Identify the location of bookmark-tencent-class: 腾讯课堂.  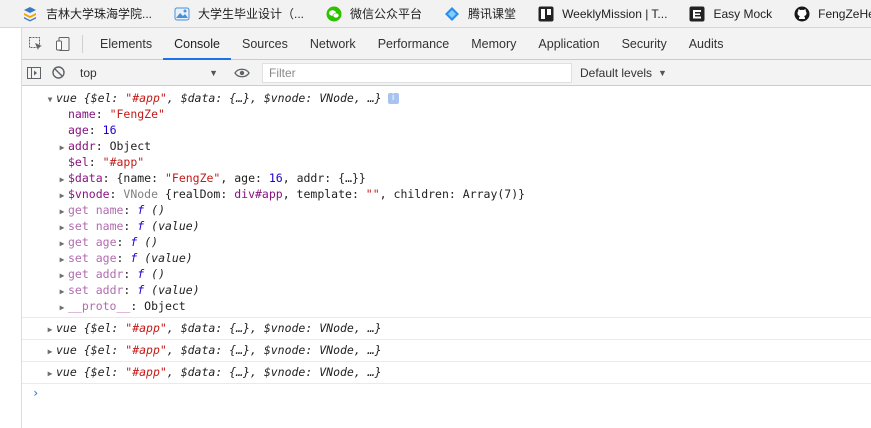
(480, 13).